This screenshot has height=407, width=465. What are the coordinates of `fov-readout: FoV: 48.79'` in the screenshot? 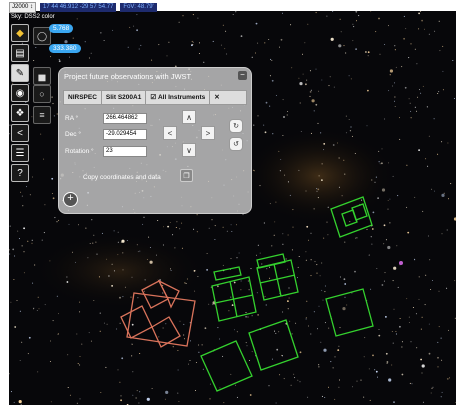 It's located at (138, 7).